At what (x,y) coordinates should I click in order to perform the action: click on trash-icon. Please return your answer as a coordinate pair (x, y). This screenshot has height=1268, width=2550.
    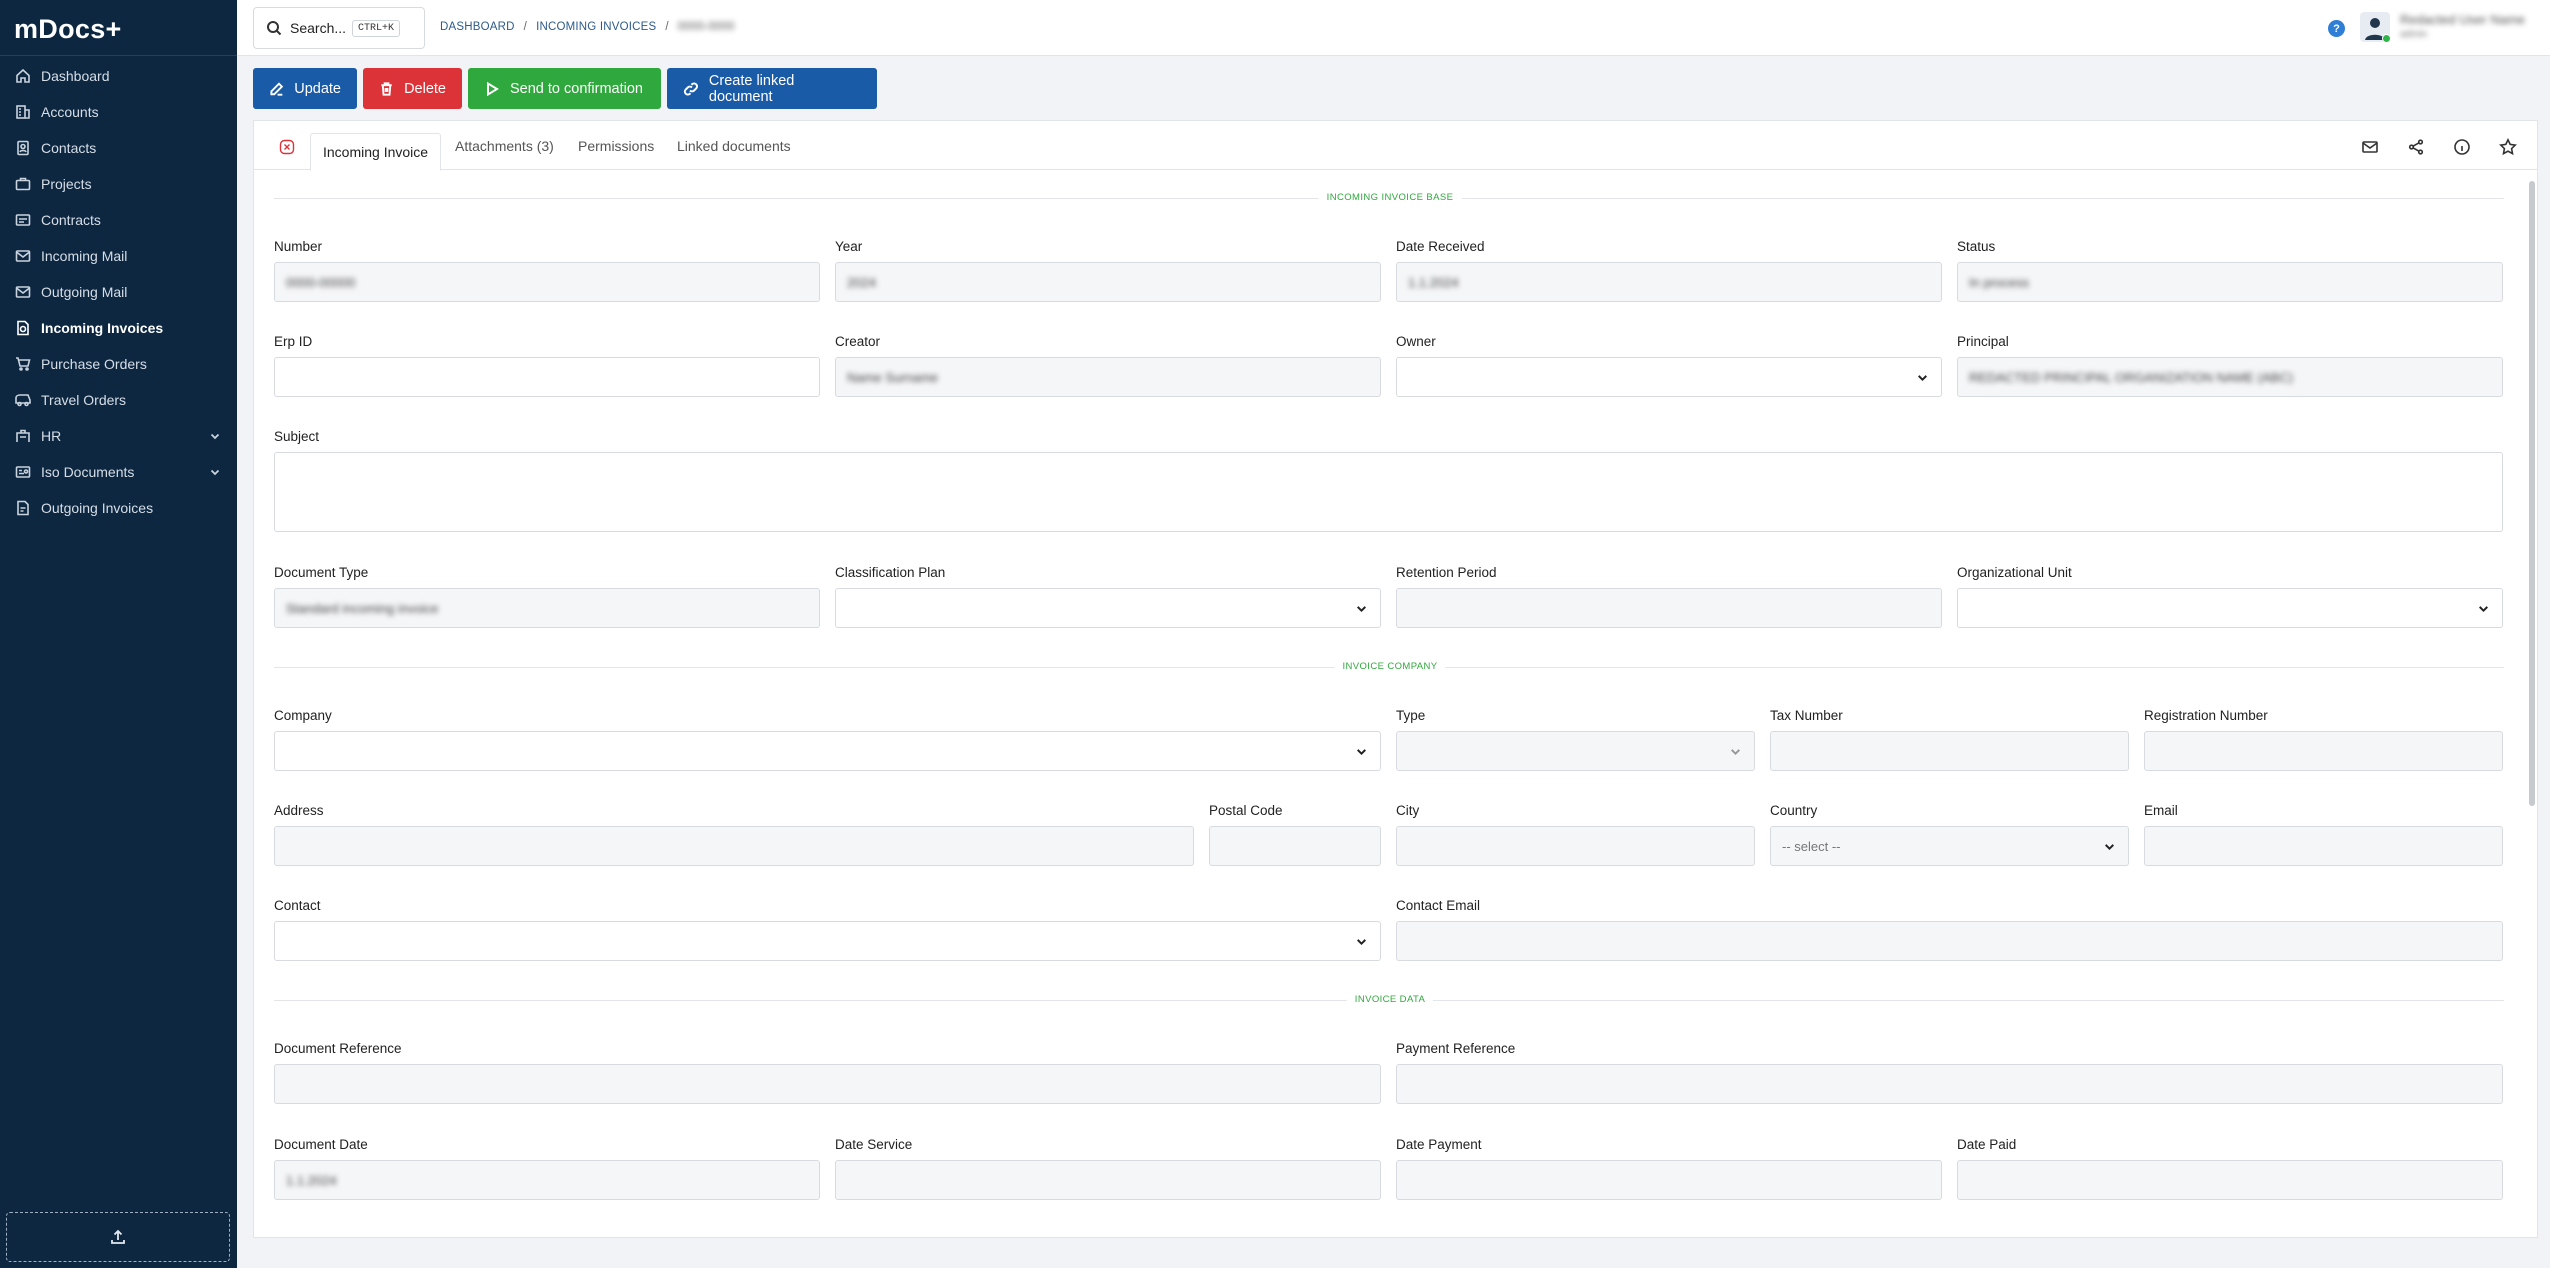
    Looking at the image, I should click on (386, 88).